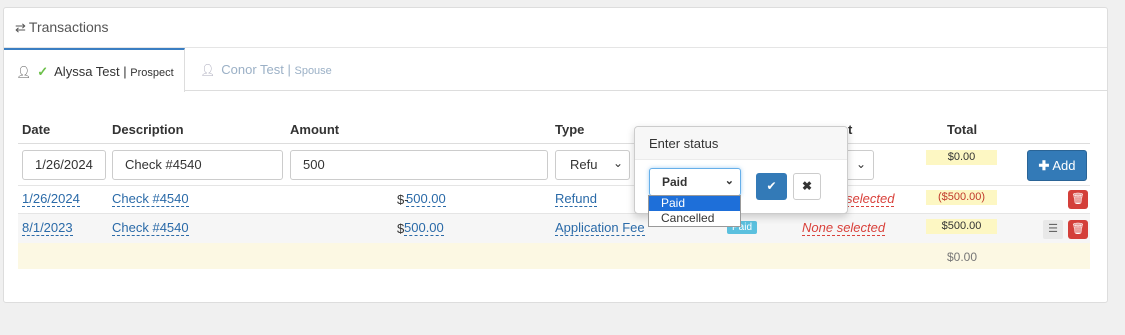 This screenshot has height=335, width=1125. What do you see at coordinates (252, 69) in the screenshot?
I see `tab-name: Conor Test` at bounding box center [252, 69].